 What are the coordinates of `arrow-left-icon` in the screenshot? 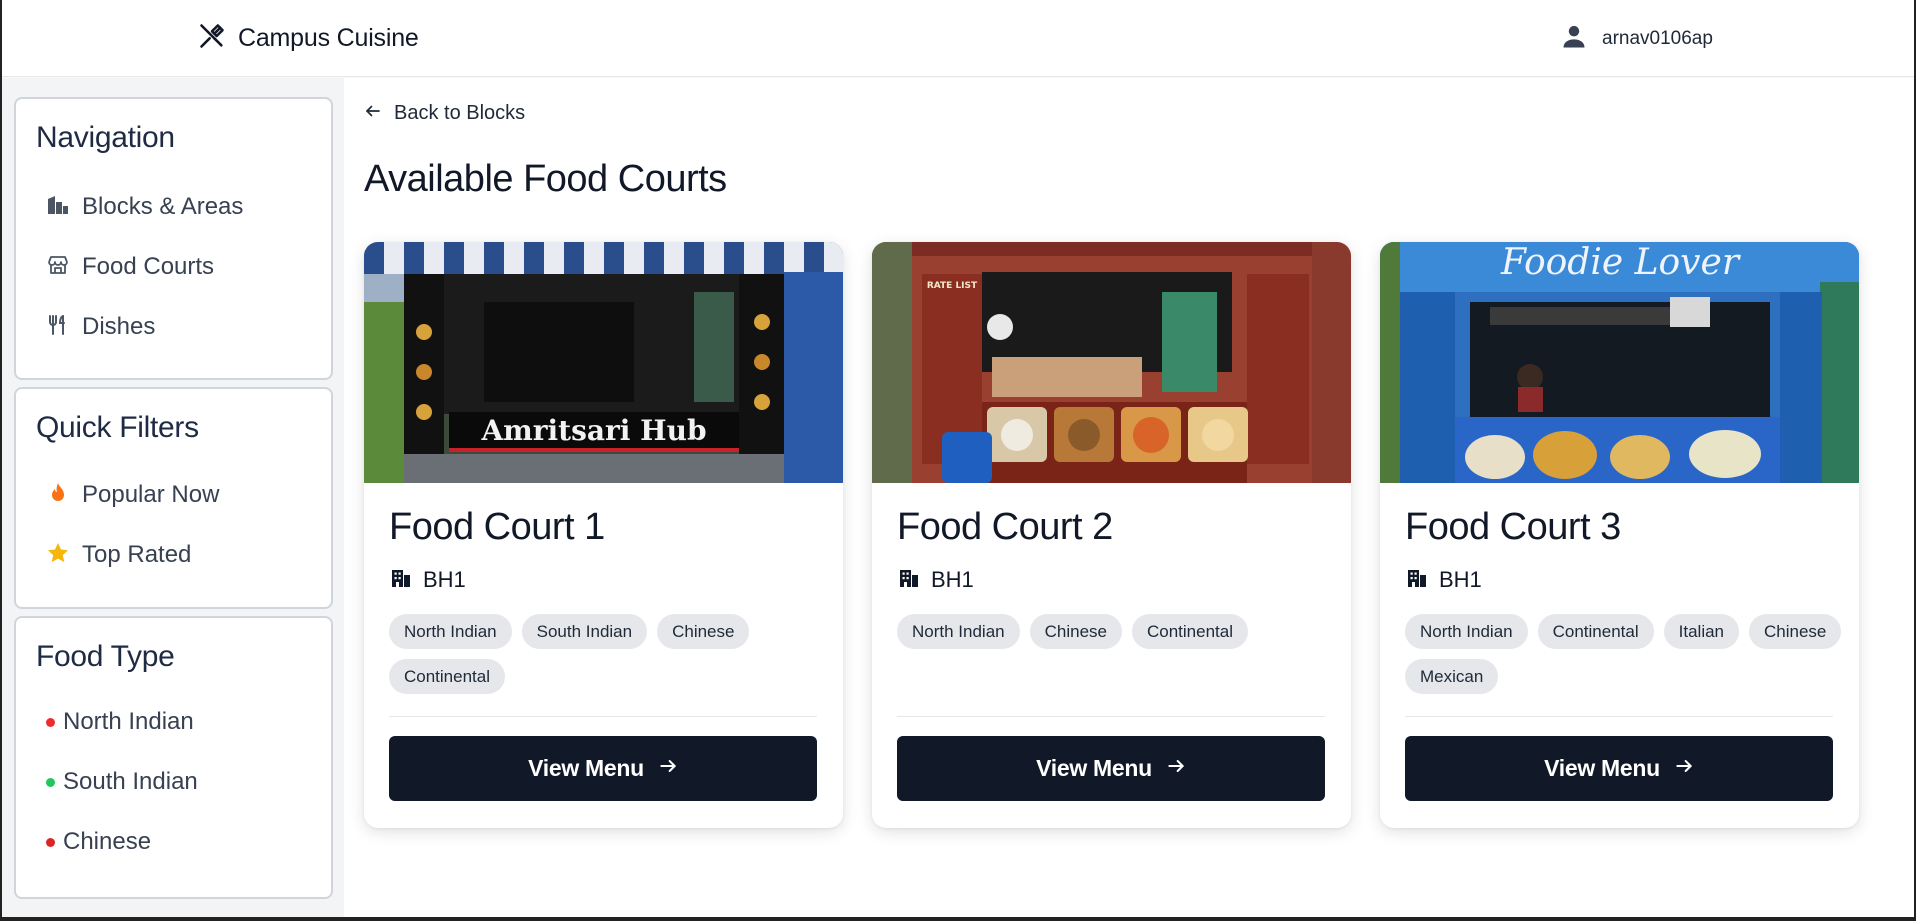 It's located at (373, 113).